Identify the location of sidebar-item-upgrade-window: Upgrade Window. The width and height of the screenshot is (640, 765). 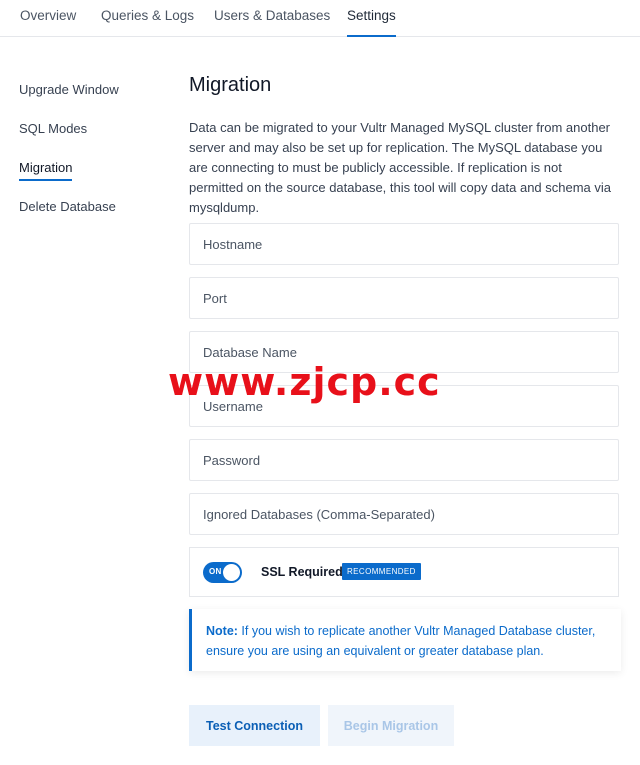
(69, 89).